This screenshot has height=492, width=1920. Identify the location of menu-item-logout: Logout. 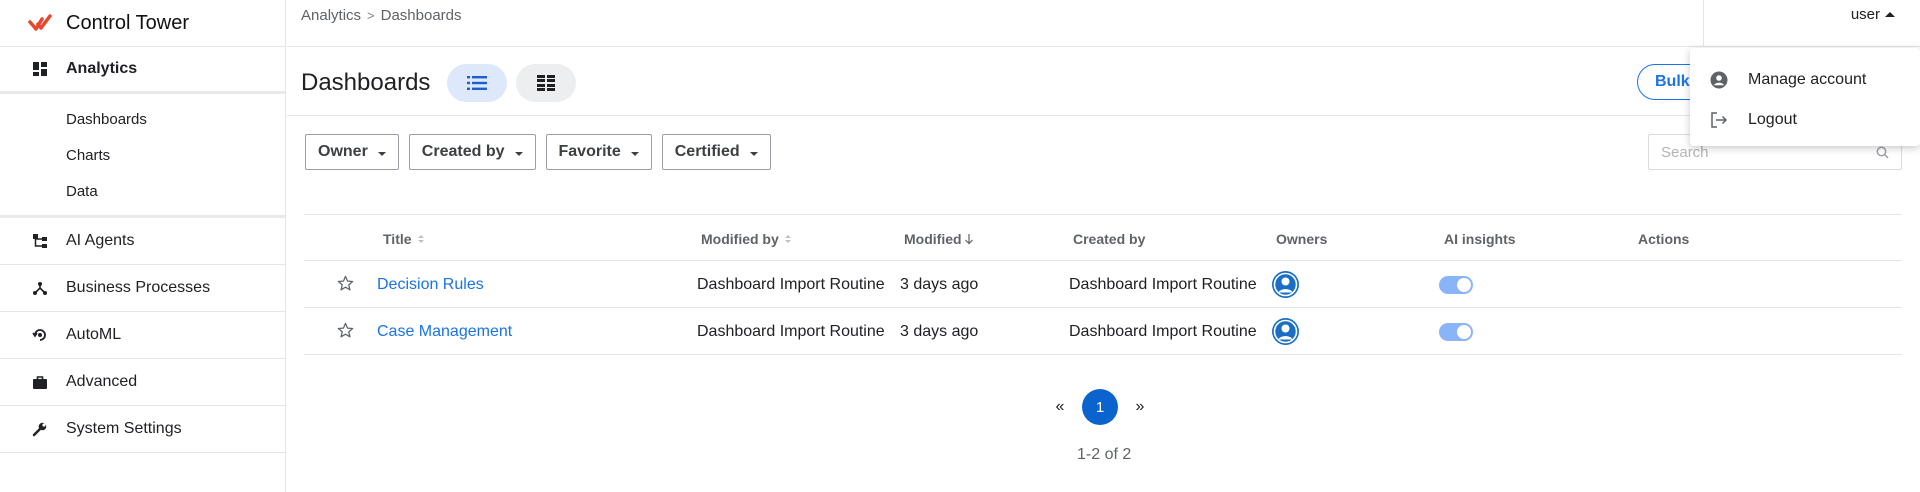
(1805, 120).